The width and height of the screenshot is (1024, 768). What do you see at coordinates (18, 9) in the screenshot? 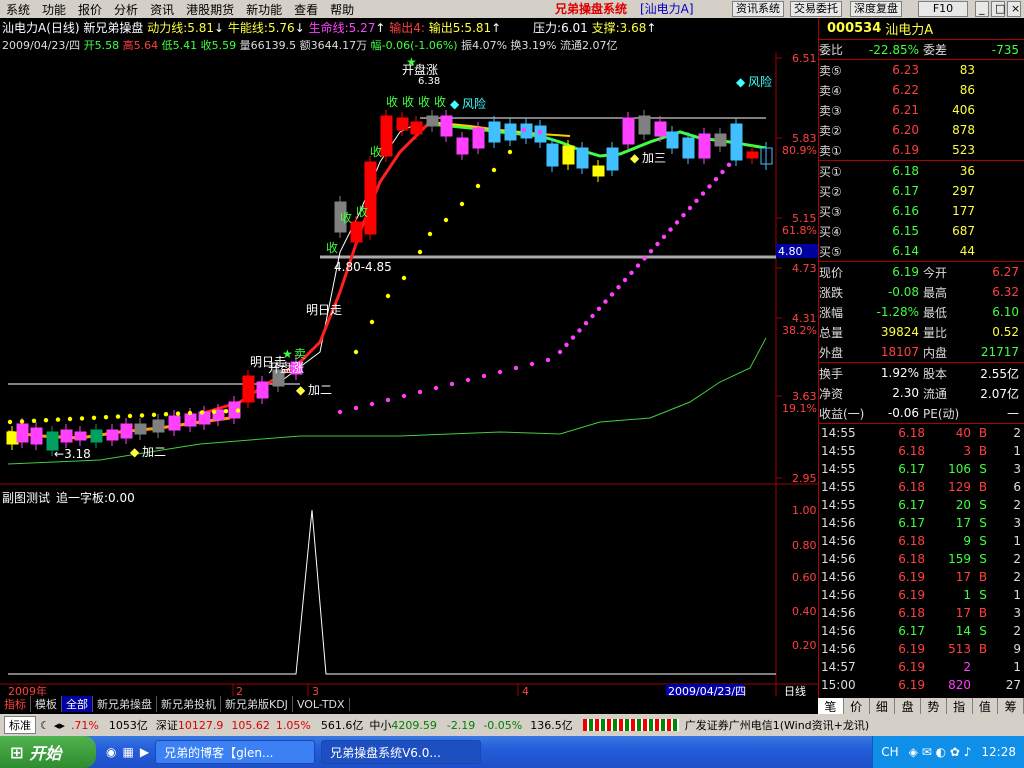
I see `menu-system: 系统` at bounding box center [18, 9].